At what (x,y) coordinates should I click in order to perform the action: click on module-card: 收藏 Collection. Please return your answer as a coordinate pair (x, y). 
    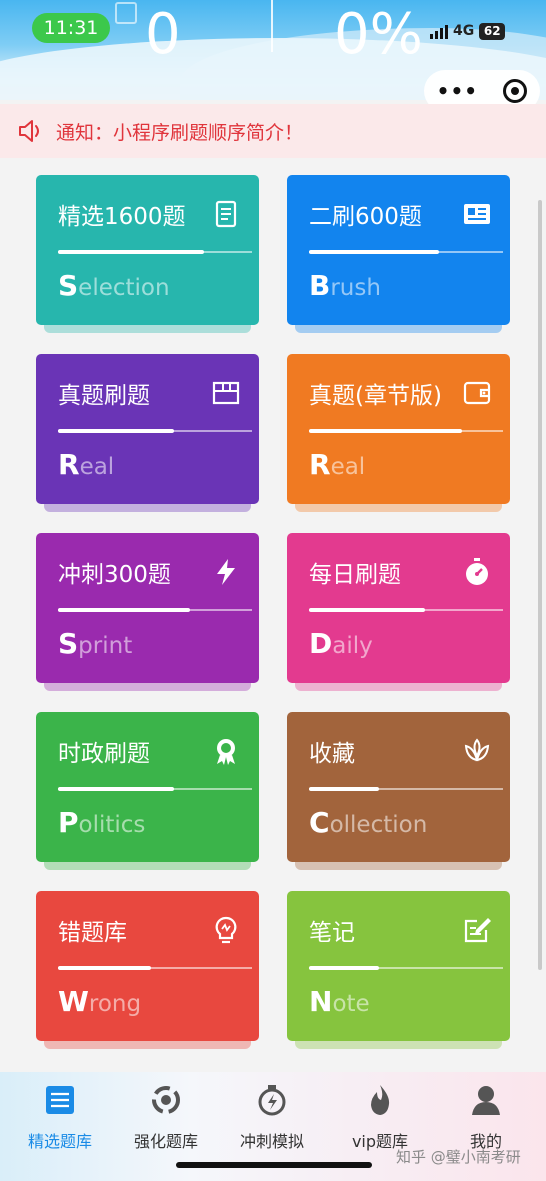
    Looking at the image, I should click on (398, 791).